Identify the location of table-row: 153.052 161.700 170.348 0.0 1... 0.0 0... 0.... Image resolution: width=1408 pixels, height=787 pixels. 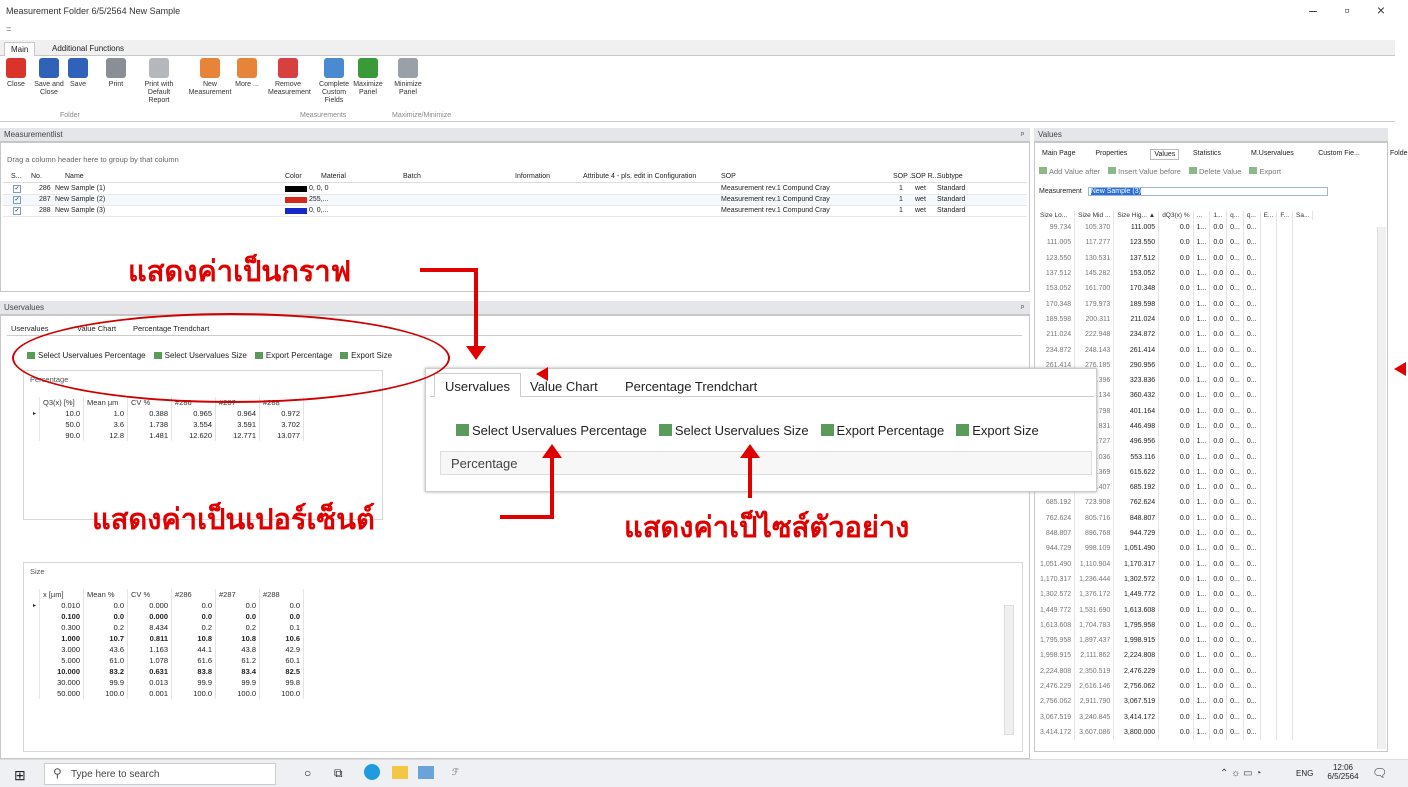
(1175, 289).